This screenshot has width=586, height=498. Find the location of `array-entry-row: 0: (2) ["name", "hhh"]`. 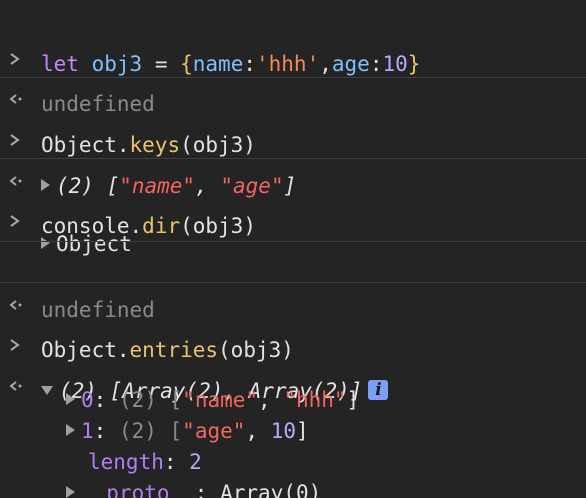

array-entry-row: 0: (2) ["name", "hhh"] is located at coordinates (293, 388).